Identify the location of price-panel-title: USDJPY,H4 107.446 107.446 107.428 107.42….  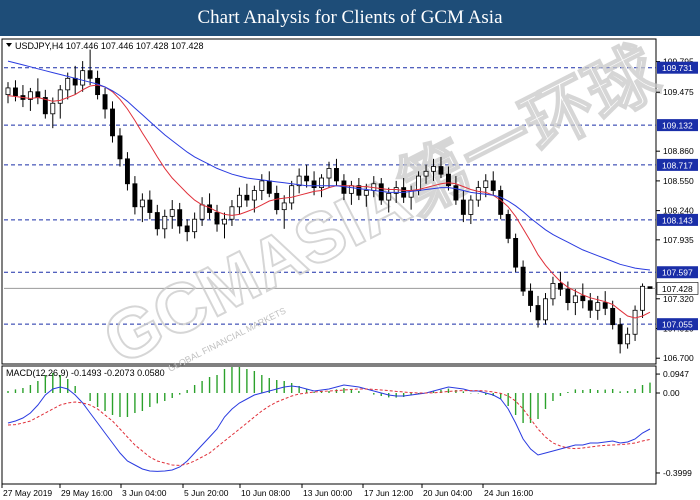
(109, 46).